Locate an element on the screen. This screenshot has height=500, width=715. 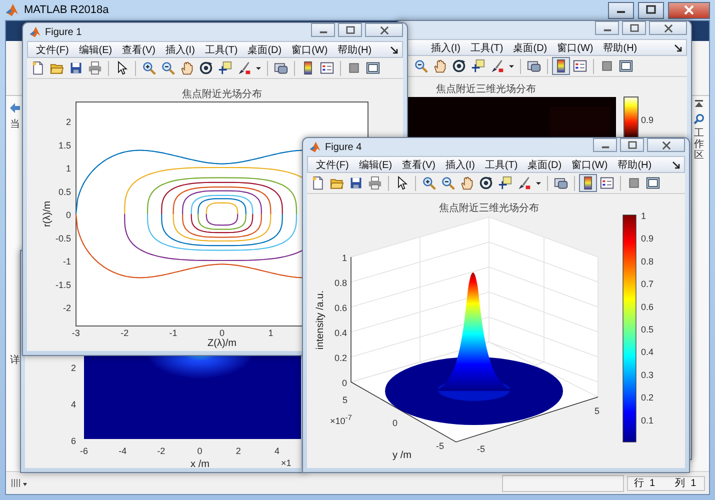
pointer-icon is located at coordinates (402, 183).